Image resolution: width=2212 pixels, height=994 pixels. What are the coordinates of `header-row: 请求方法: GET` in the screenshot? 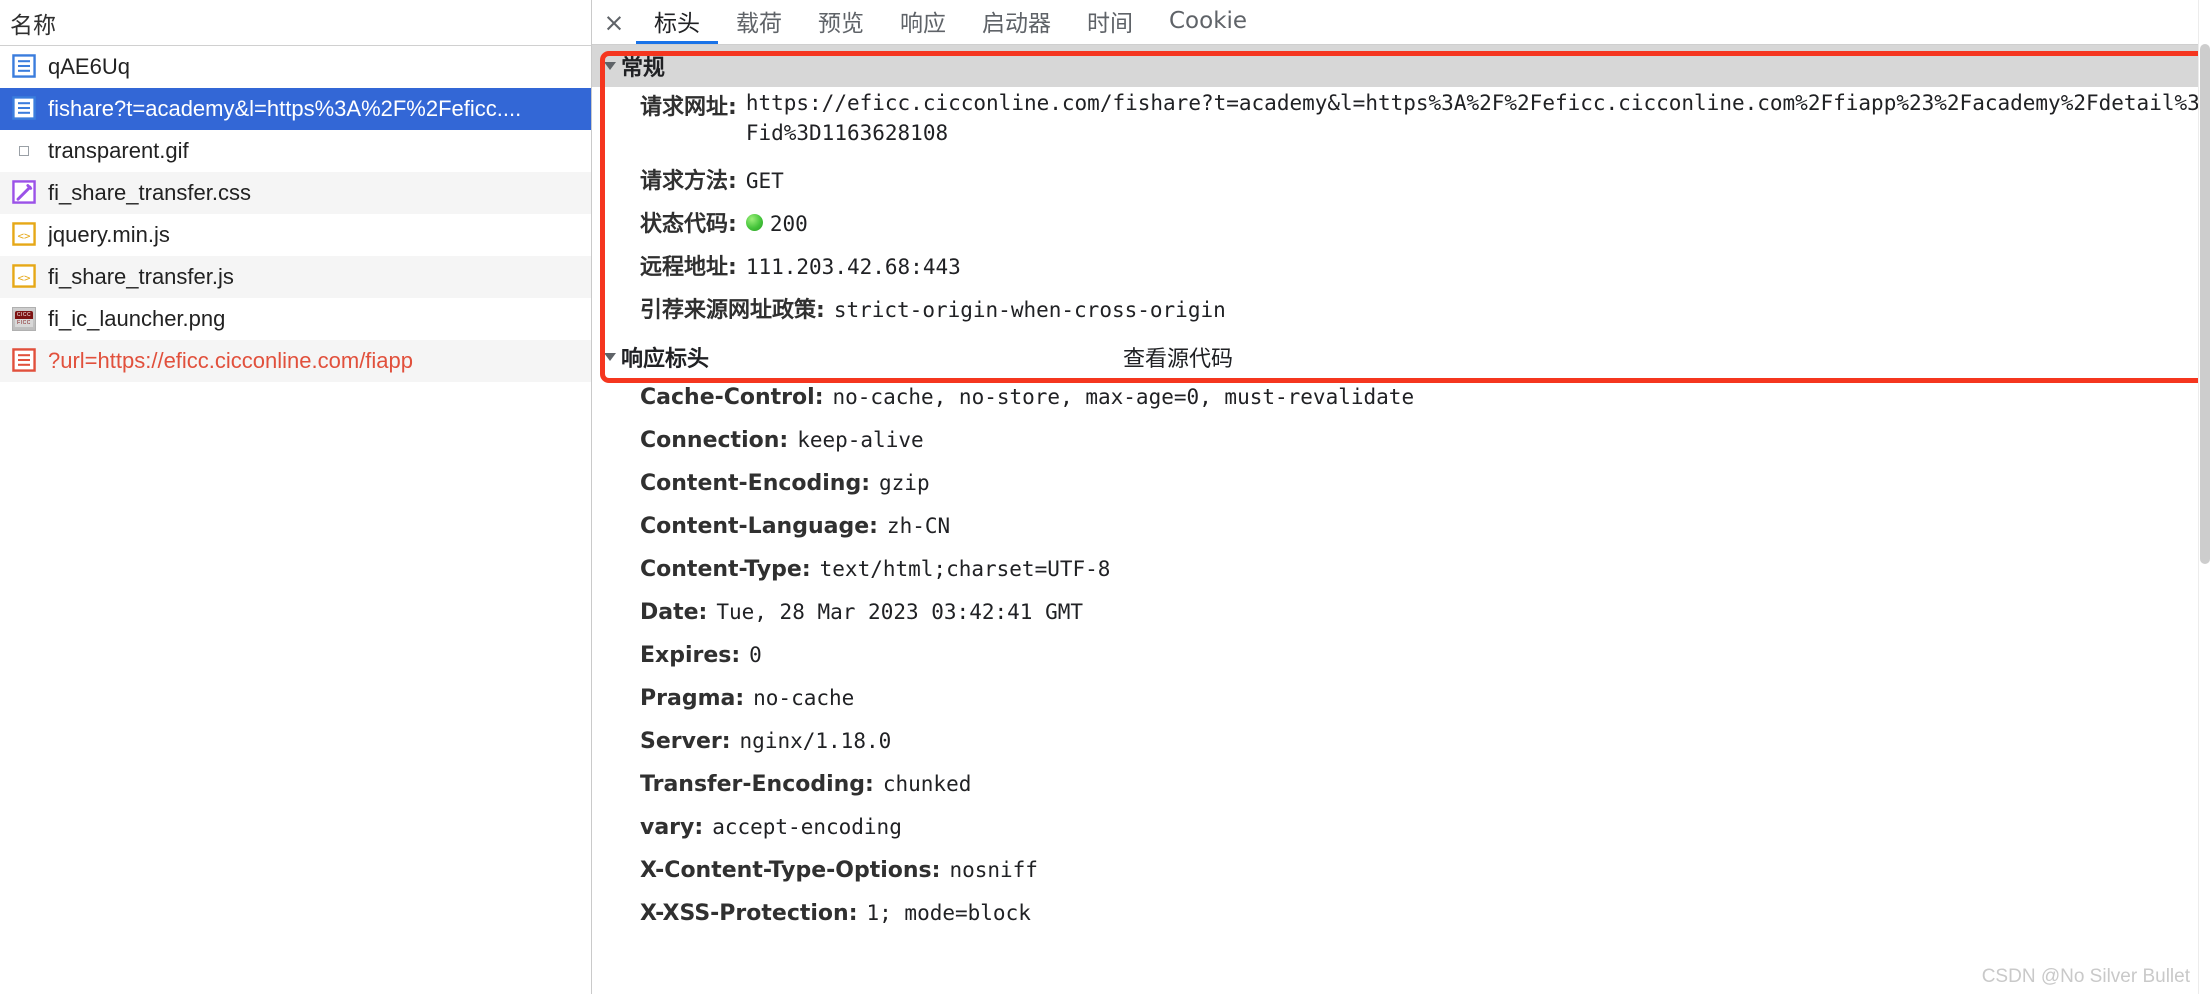 It's located at (1402, 184).